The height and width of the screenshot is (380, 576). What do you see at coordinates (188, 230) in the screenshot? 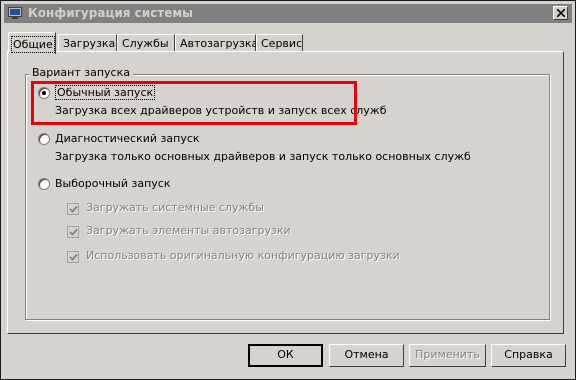
I see `load-startup-items-label: Загружать элементы автозагрузки` at bounding box center [188, 230].